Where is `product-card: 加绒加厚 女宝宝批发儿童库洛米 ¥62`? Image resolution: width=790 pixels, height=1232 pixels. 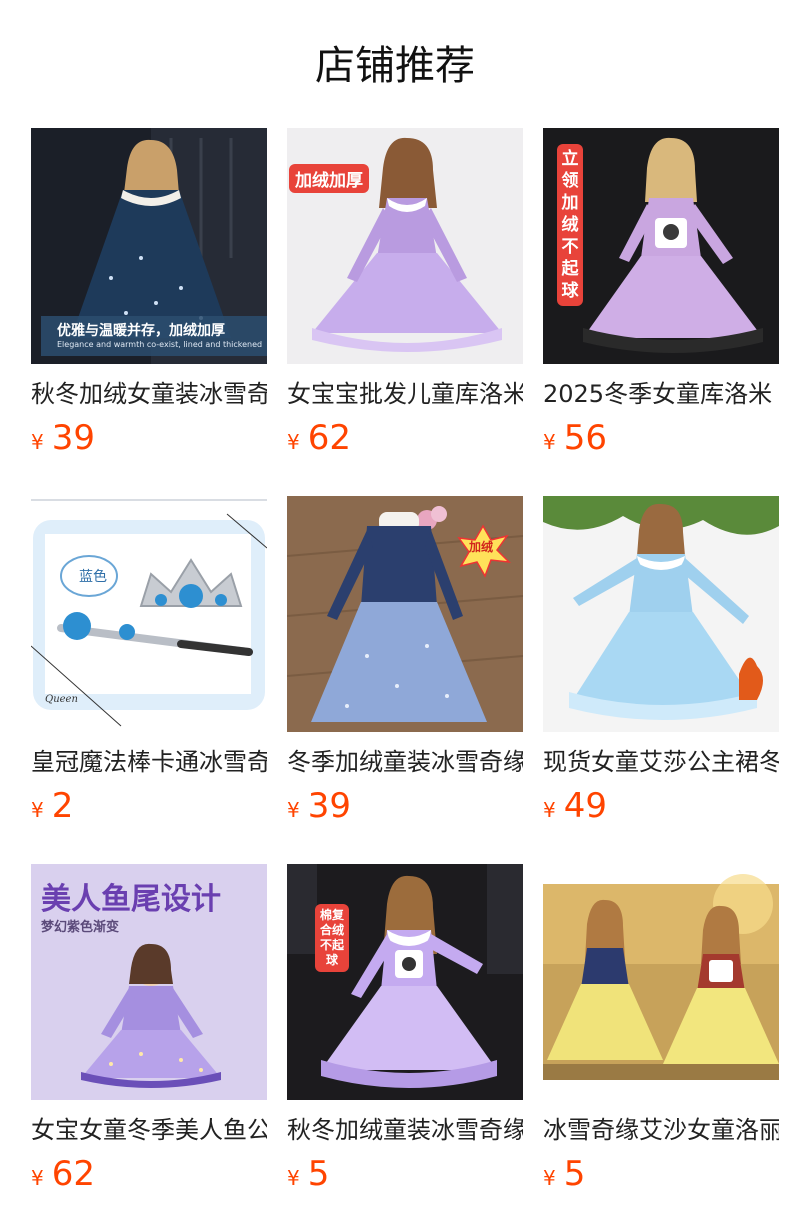
product-card: 加绒加厚 女宝宝批发儿童库洛米 ¥62 is located at coordinates (405, 312).